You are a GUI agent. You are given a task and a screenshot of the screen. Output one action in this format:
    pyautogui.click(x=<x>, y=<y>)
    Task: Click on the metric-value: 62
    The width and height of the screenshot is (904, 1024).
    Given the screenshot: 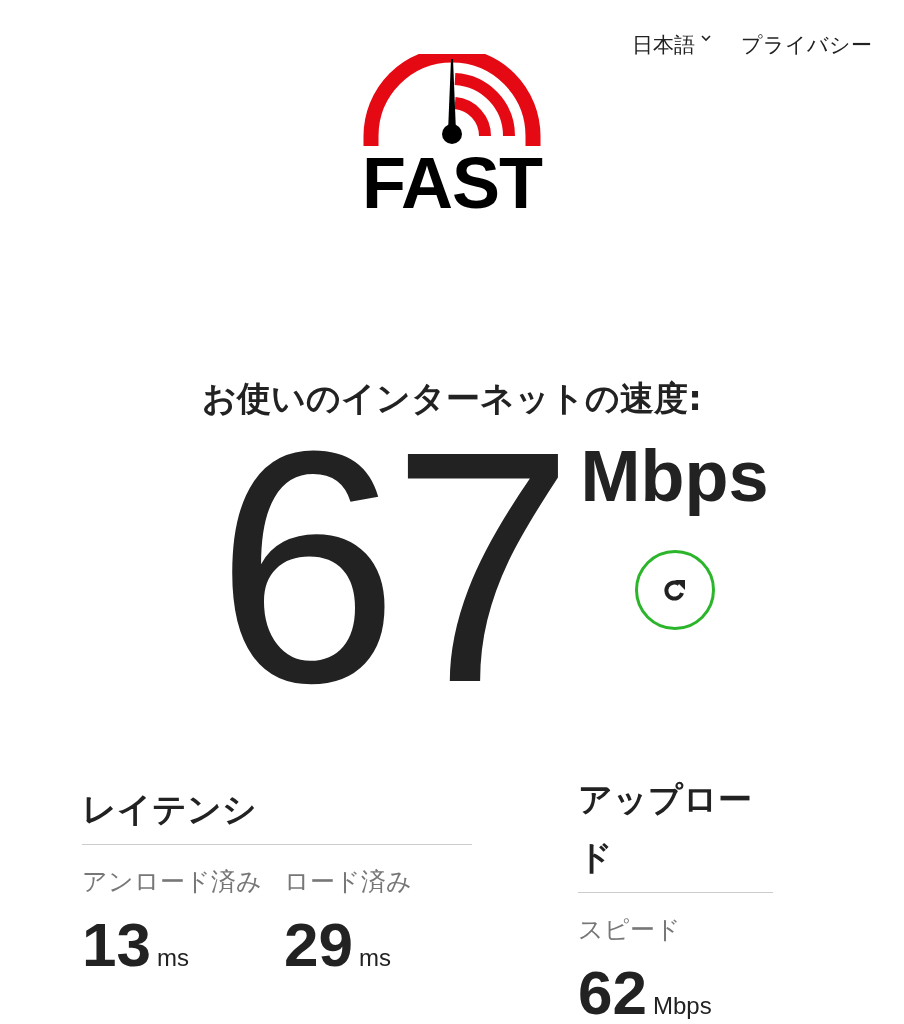 What is the action you would take?
    pyautogui.click(x=612, y=992)
    